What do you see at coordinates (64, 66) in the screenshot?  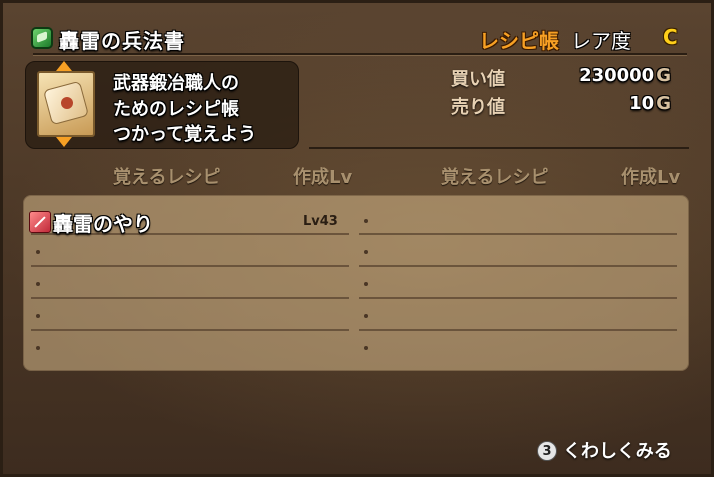 I see `scroll-up-arrow-icon` at bounding box center [64, 66].